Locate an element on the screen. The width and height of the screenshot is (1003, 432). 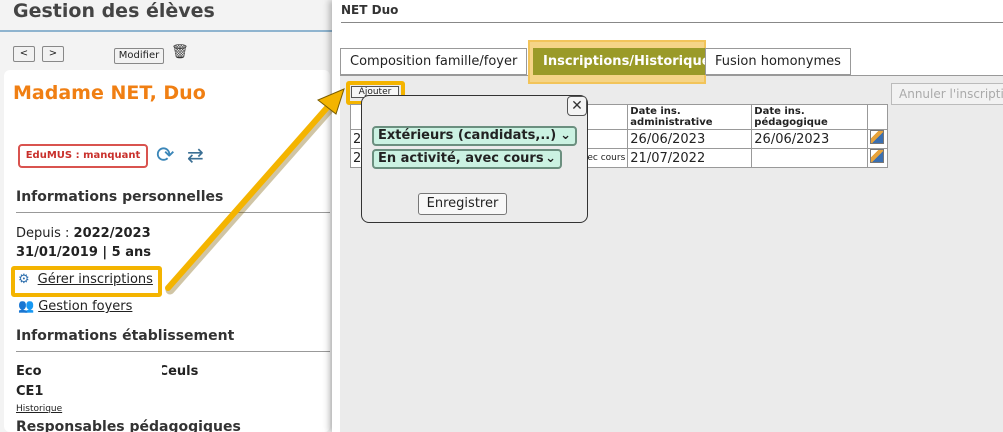
annotation-arrow is located at coordinates (255, 191).